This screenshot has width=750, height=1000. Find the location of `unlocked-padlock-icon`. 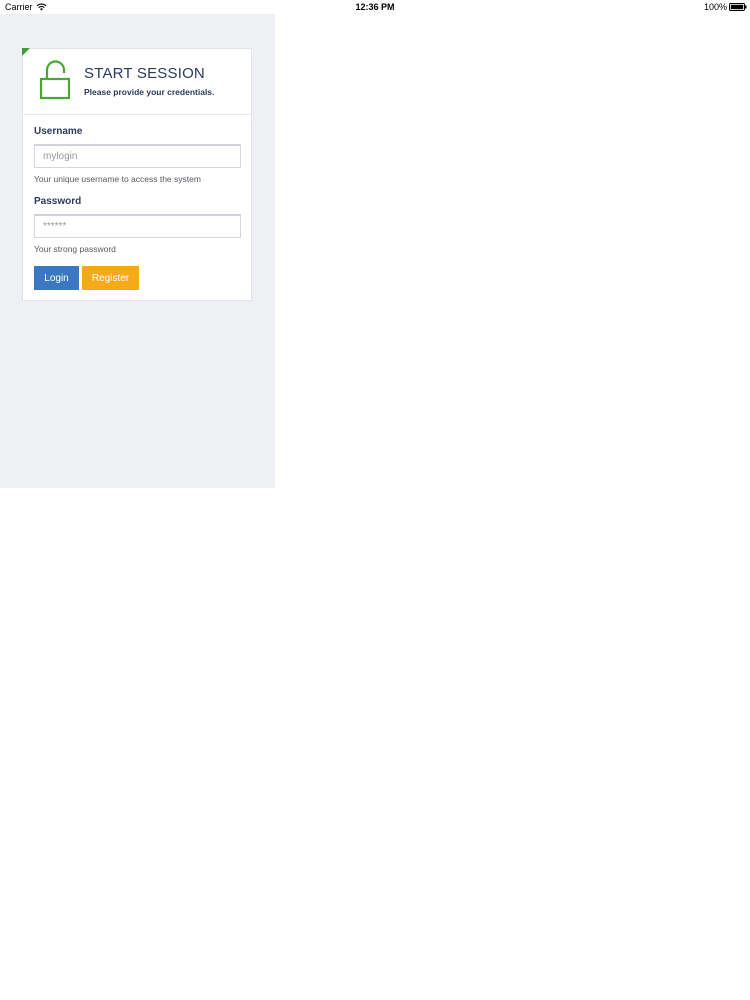

unlocked-padlock-icon is located at coordinates (55, 80).